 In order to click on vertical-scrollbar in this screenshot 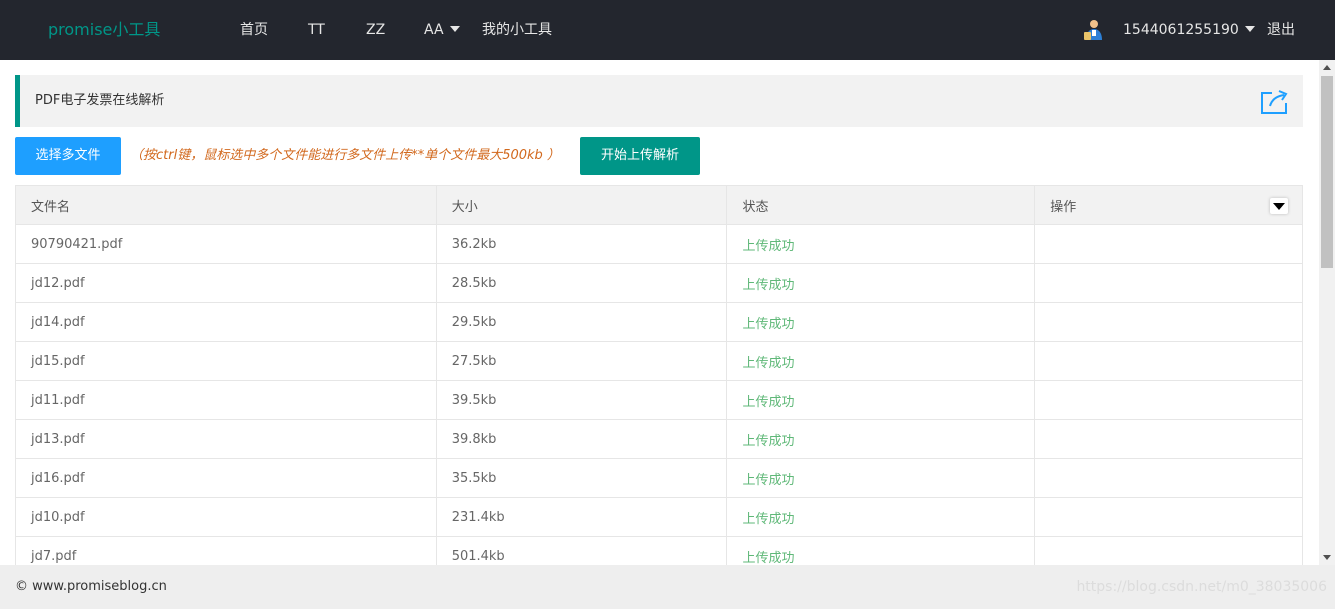, I will do `click(1327, 312)`.